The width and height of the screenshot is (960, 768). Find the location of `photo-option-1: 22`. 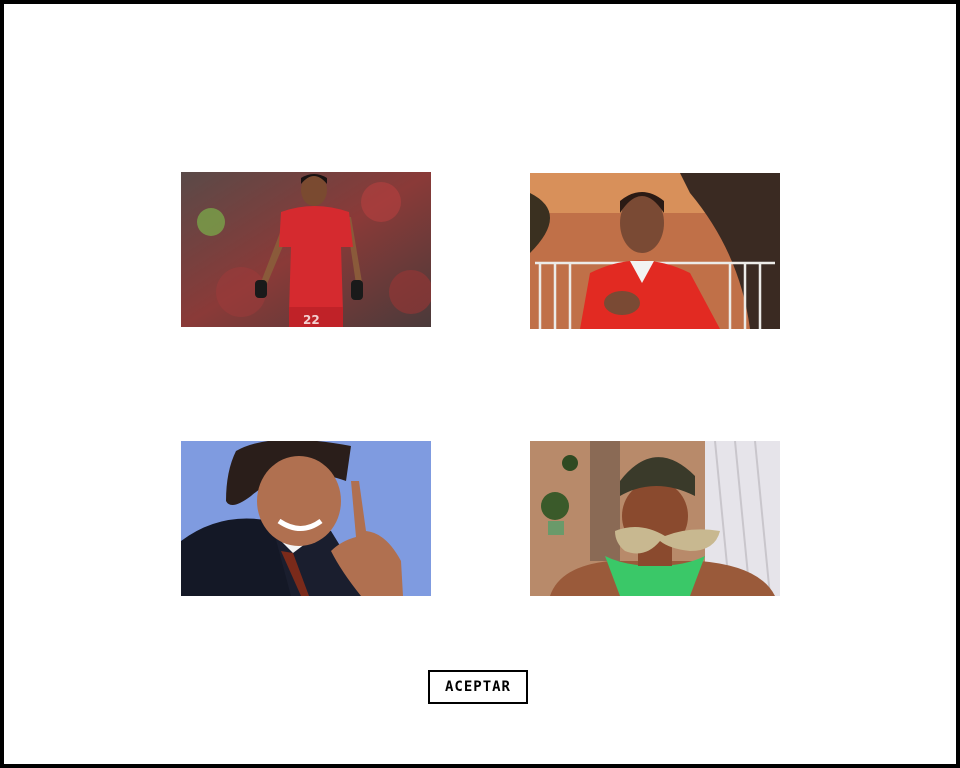

photo-option-1: 22 is located at coordinates (306, 249).